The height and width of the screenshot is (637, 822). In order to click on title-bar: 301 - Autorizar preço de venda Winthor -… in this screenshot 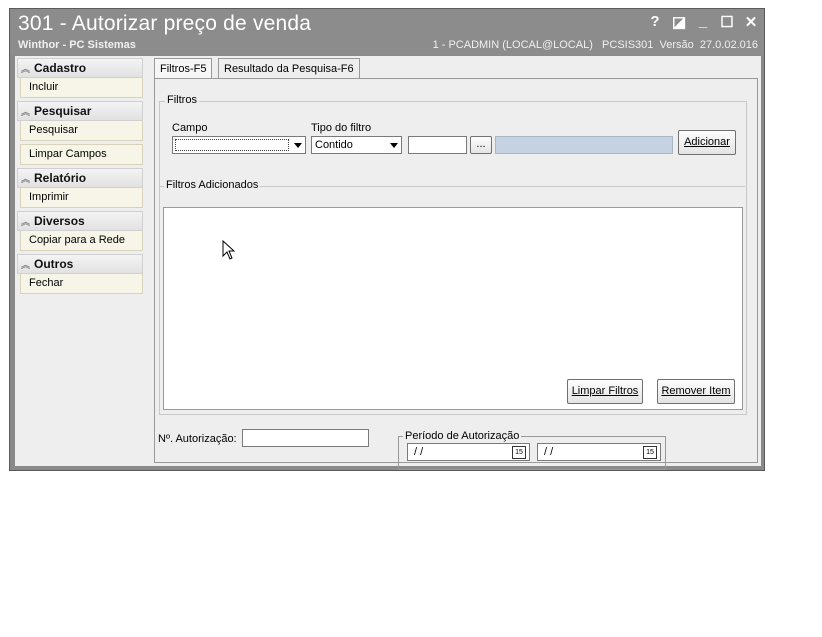, I will do `click(387, 32)`.